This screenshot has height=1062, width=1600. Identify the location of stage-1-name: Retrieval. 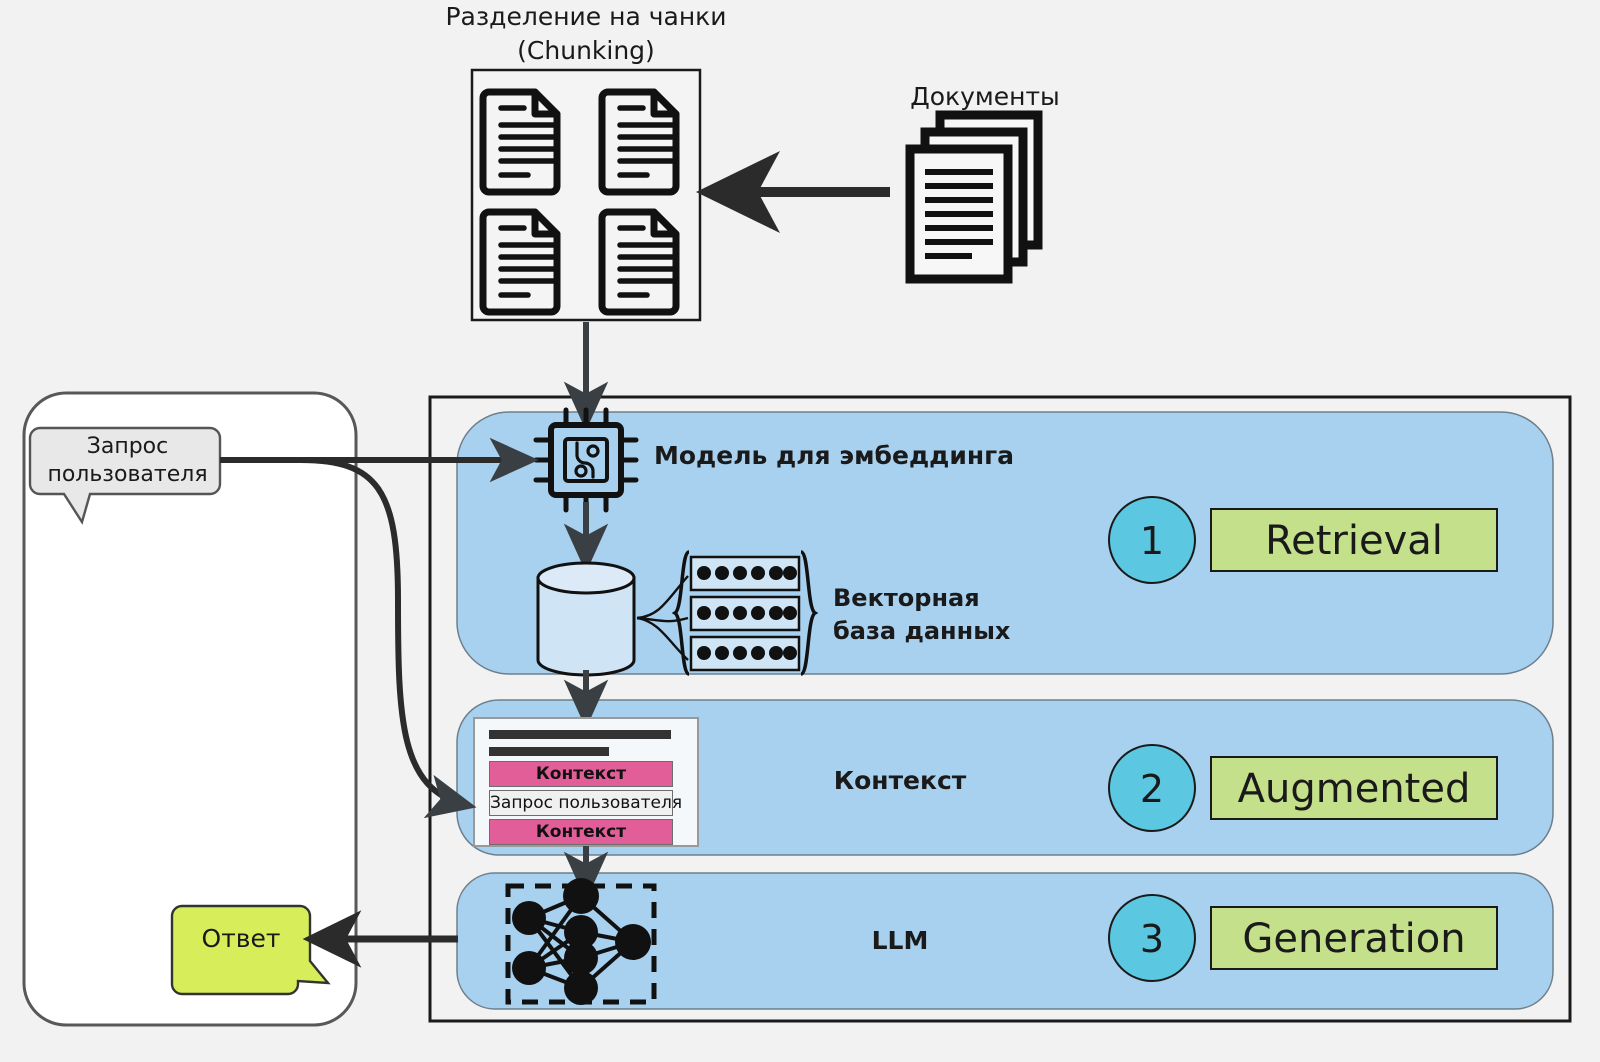
(1354, 541).